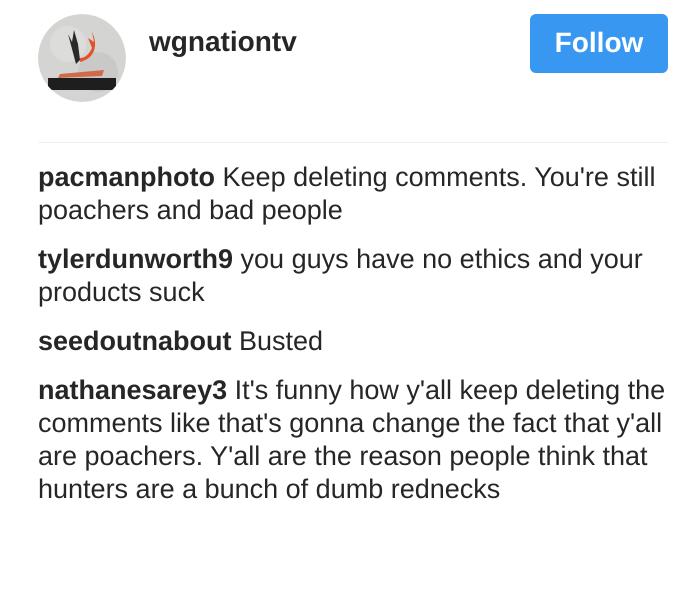  What do you see at coordinates (347, 194) in the screenshot?
I see `comment-text: pacmanphoto Keep deleting comments. You're still poachers and bad people` at bounding box center [347, 194].